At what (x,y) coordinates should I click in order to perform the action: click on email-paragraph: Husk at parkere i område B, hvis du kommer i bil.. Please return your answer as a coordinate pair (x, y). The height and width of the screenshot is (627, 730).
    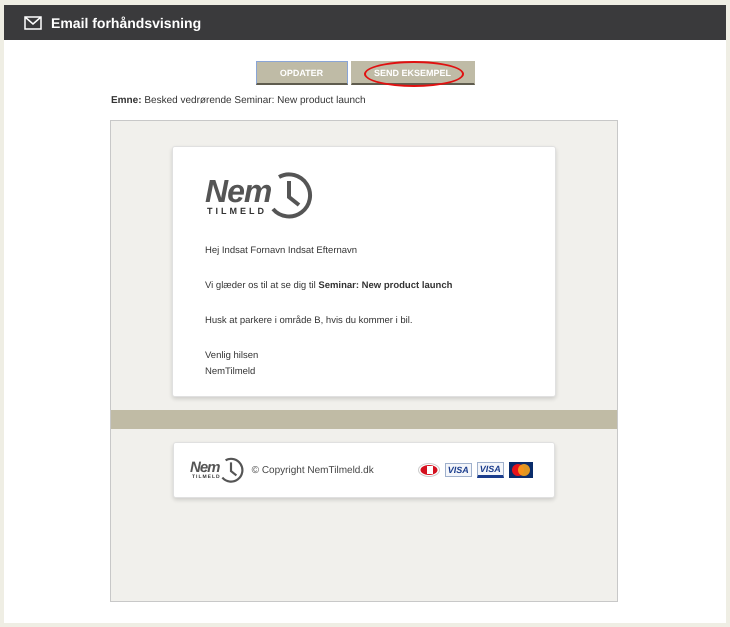
    Looking at the image, I should click on (309, 320).